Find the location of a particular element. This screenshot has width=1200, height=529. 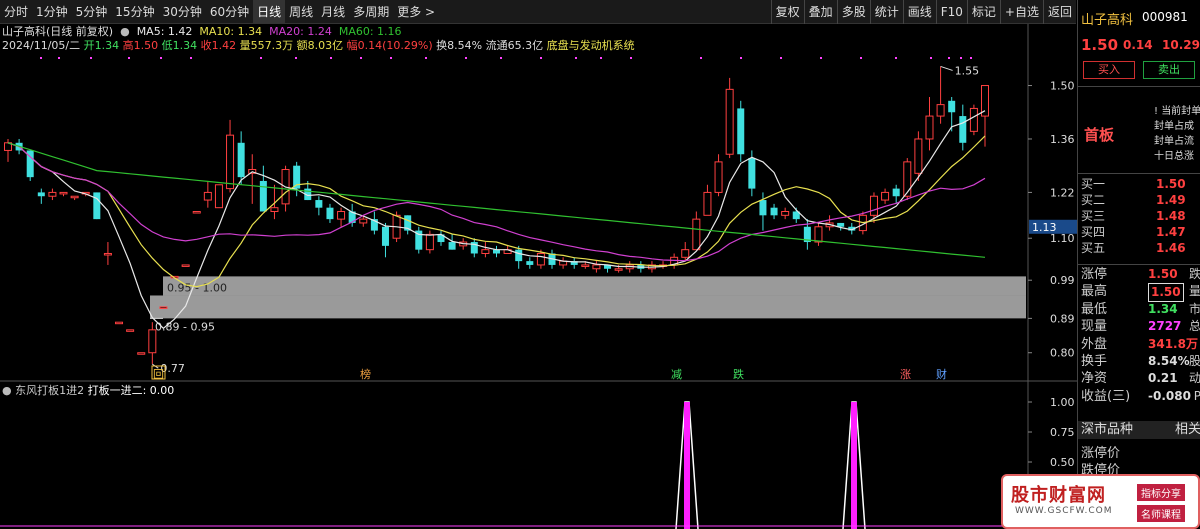

price-axis-label: 1.50 is located at coordinates (1062, 86).